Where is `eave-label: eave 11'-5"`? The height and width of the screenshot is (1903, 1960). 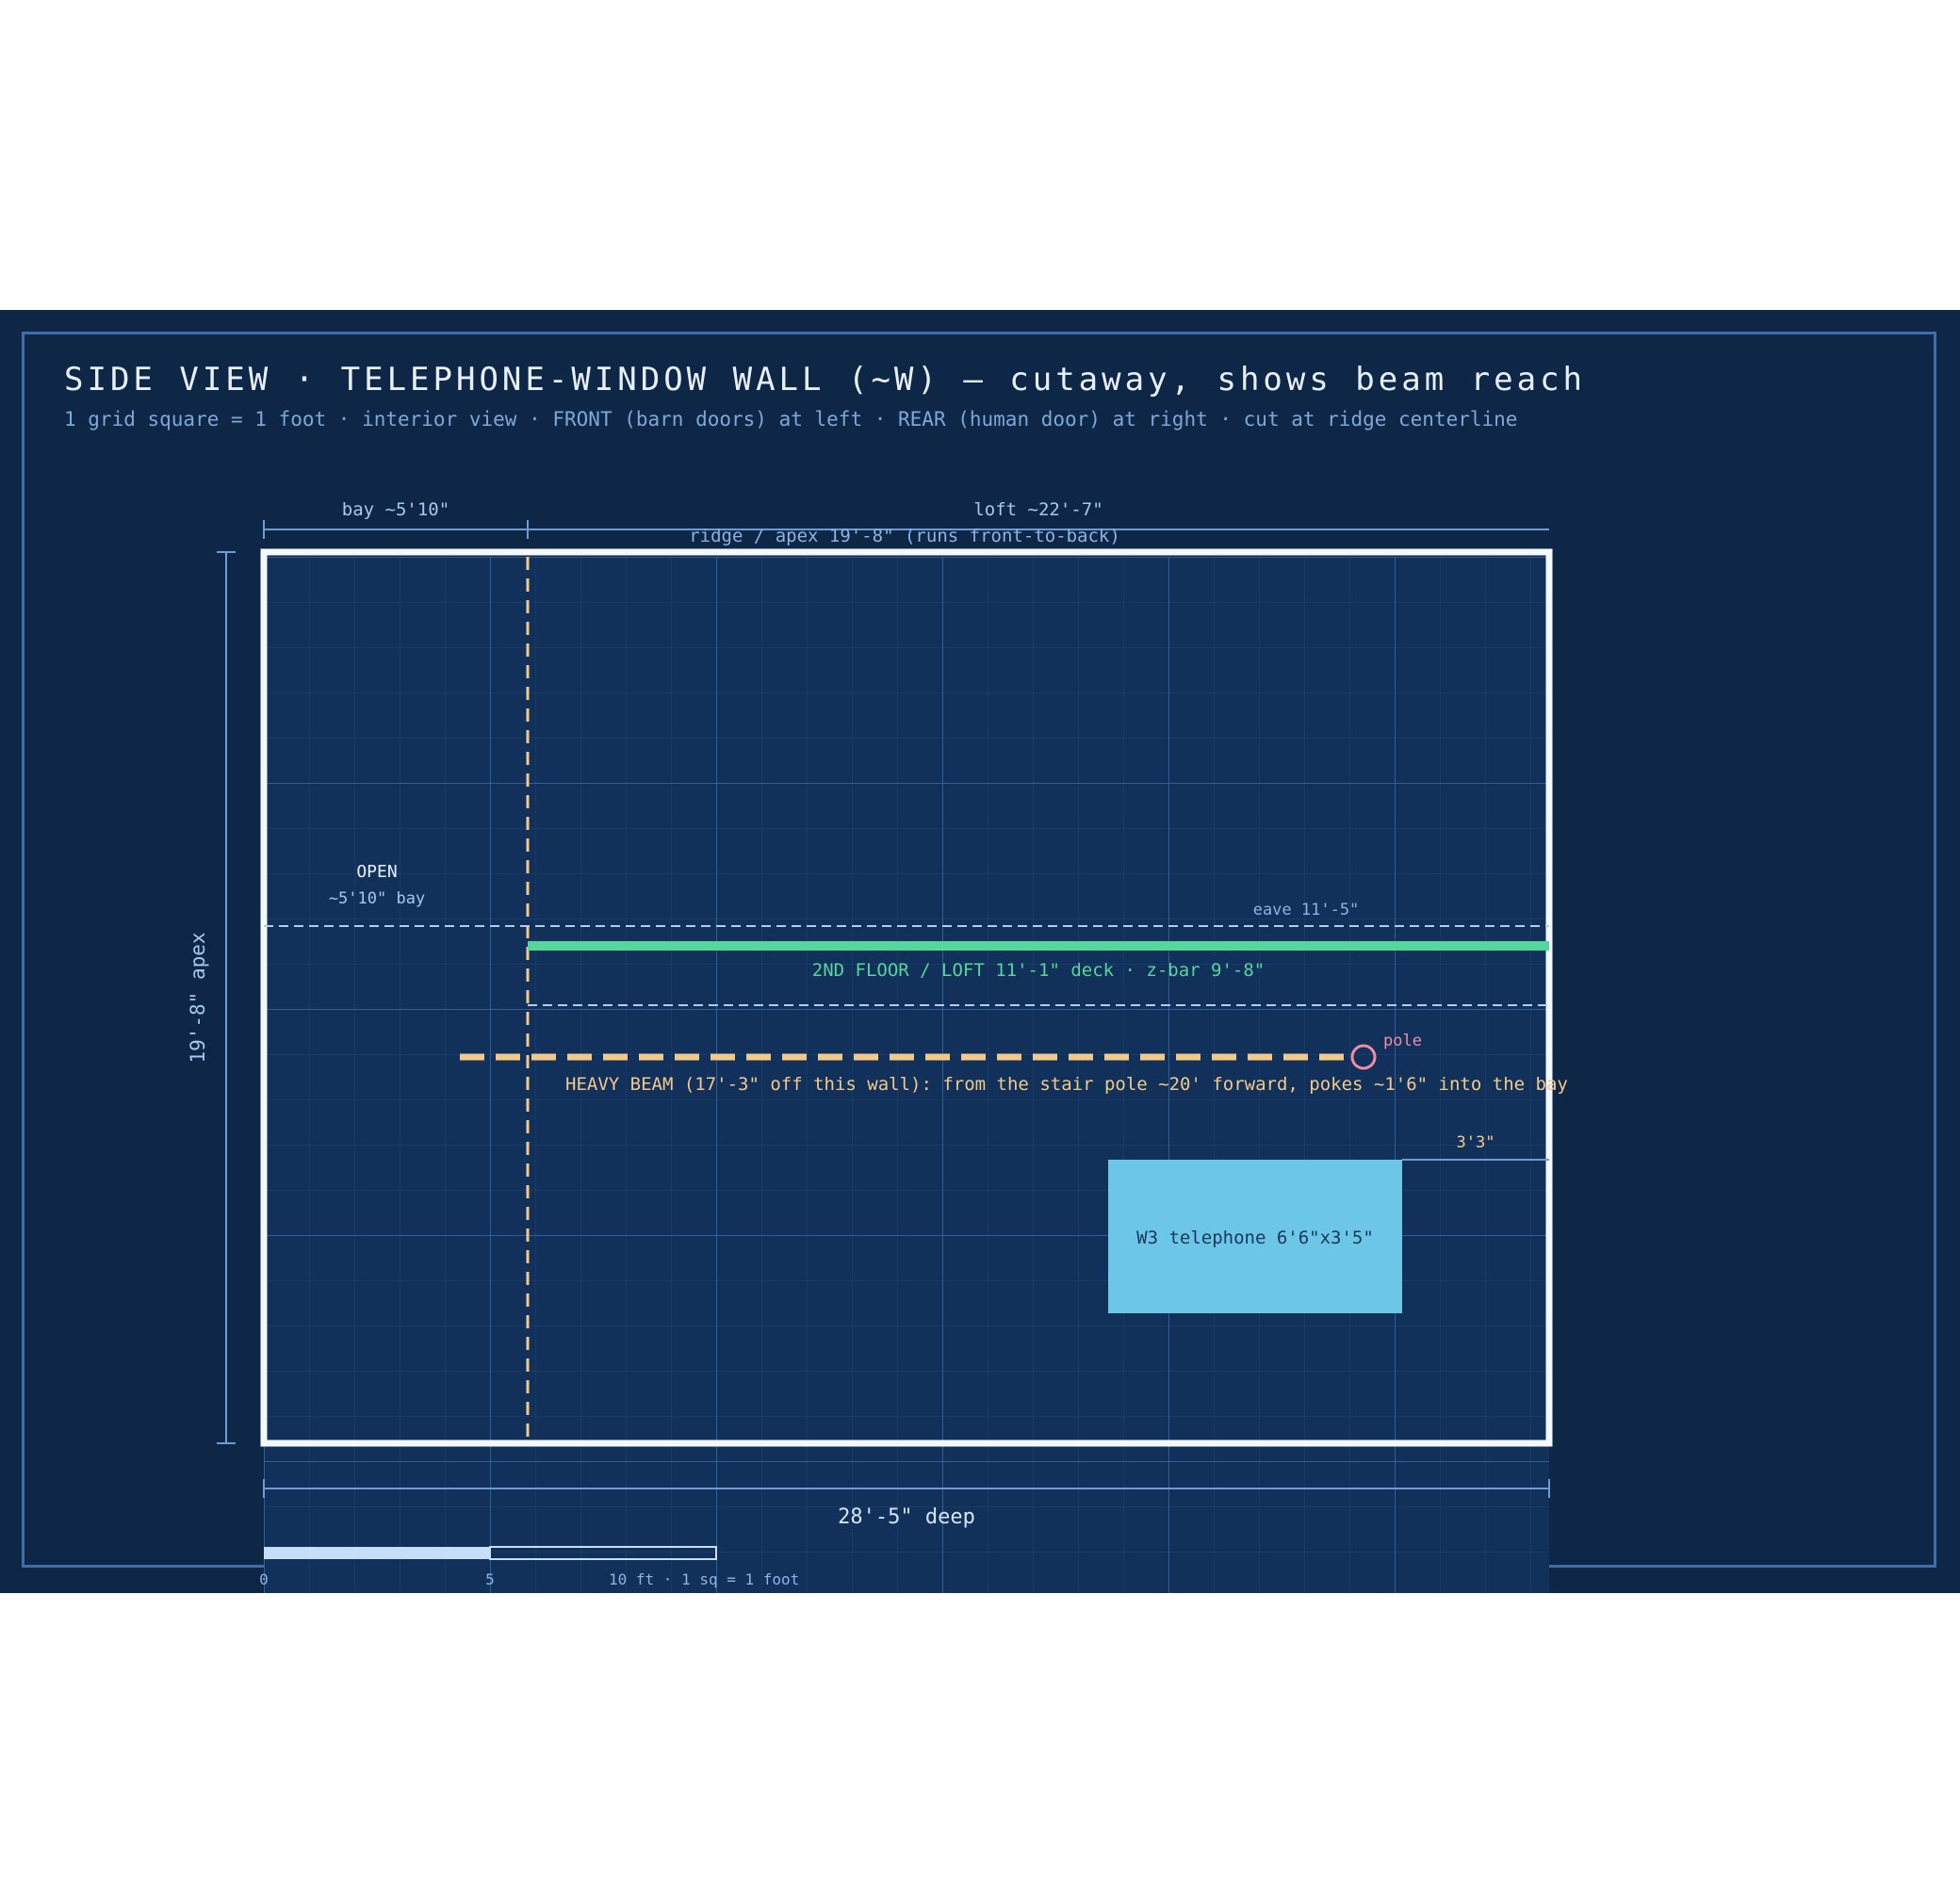
eave-label: eave 11'-5" is located at coordinates (1306, 910).